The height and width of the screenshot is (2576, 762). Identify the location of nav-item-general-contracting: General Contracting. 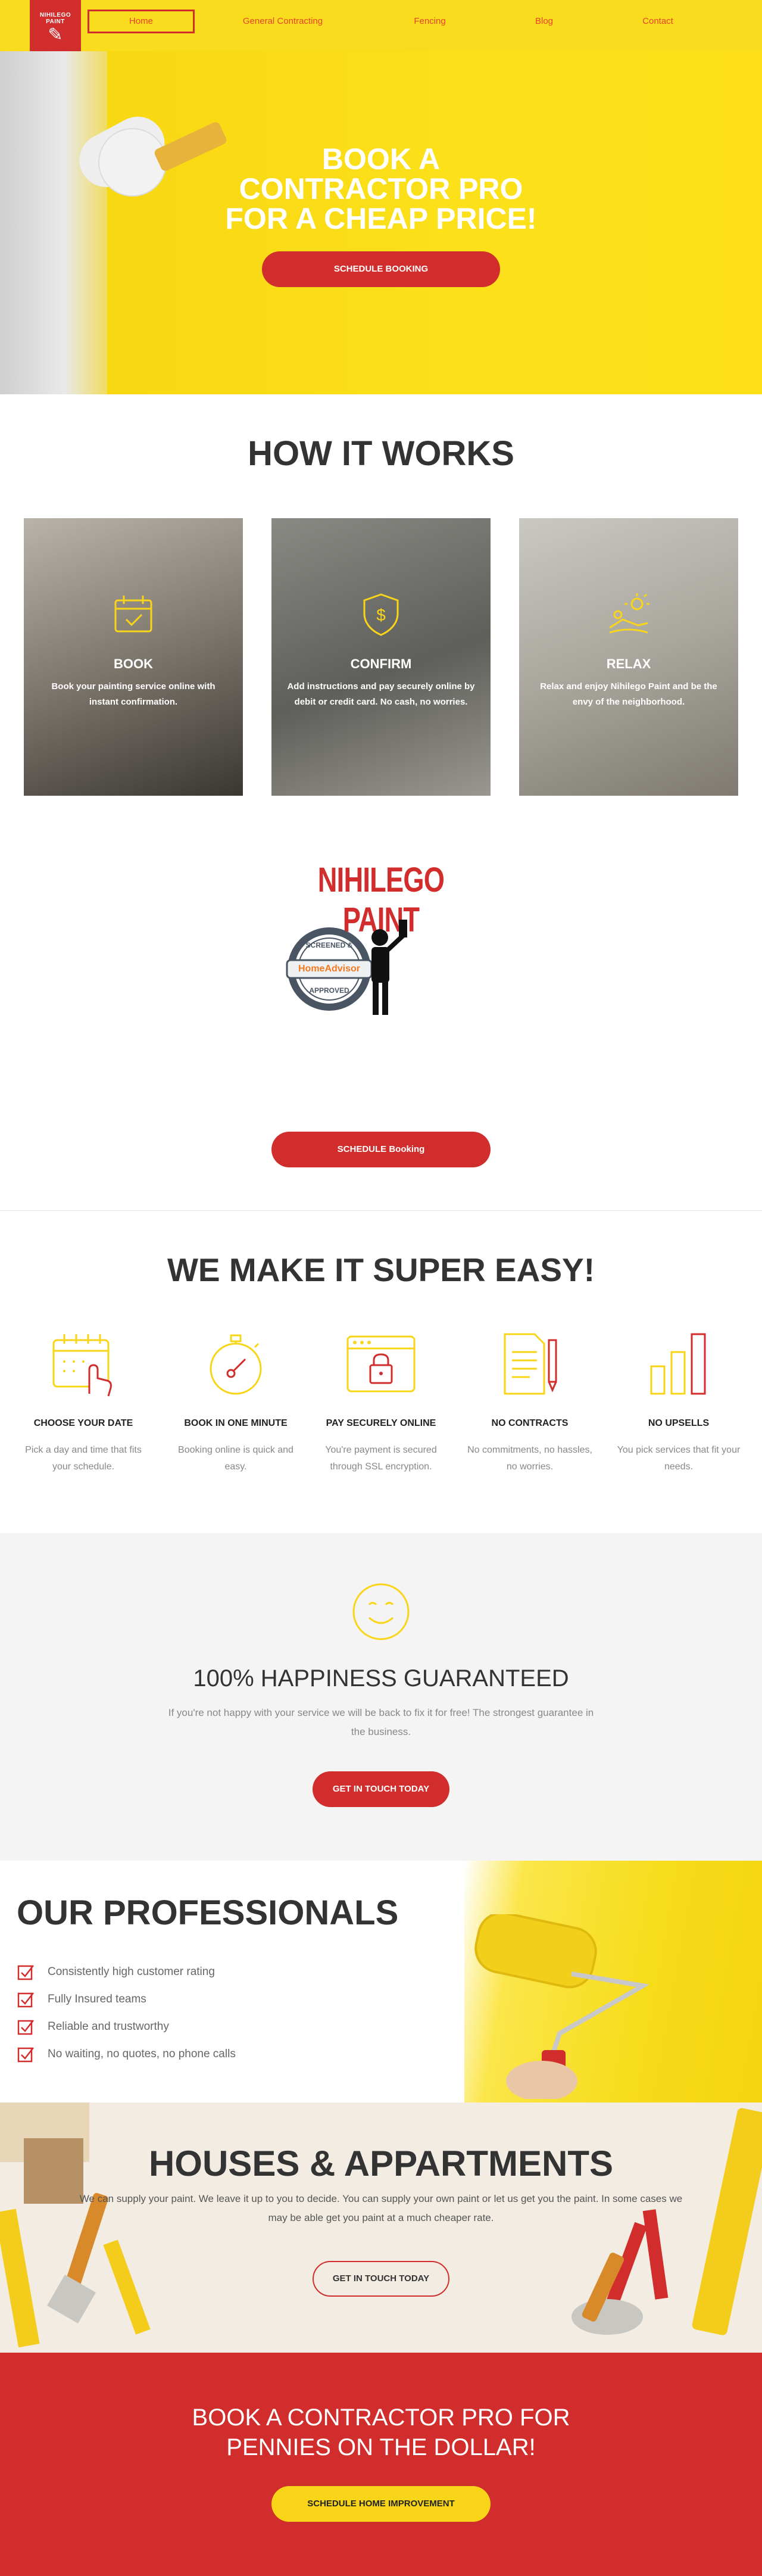
(282, 21).